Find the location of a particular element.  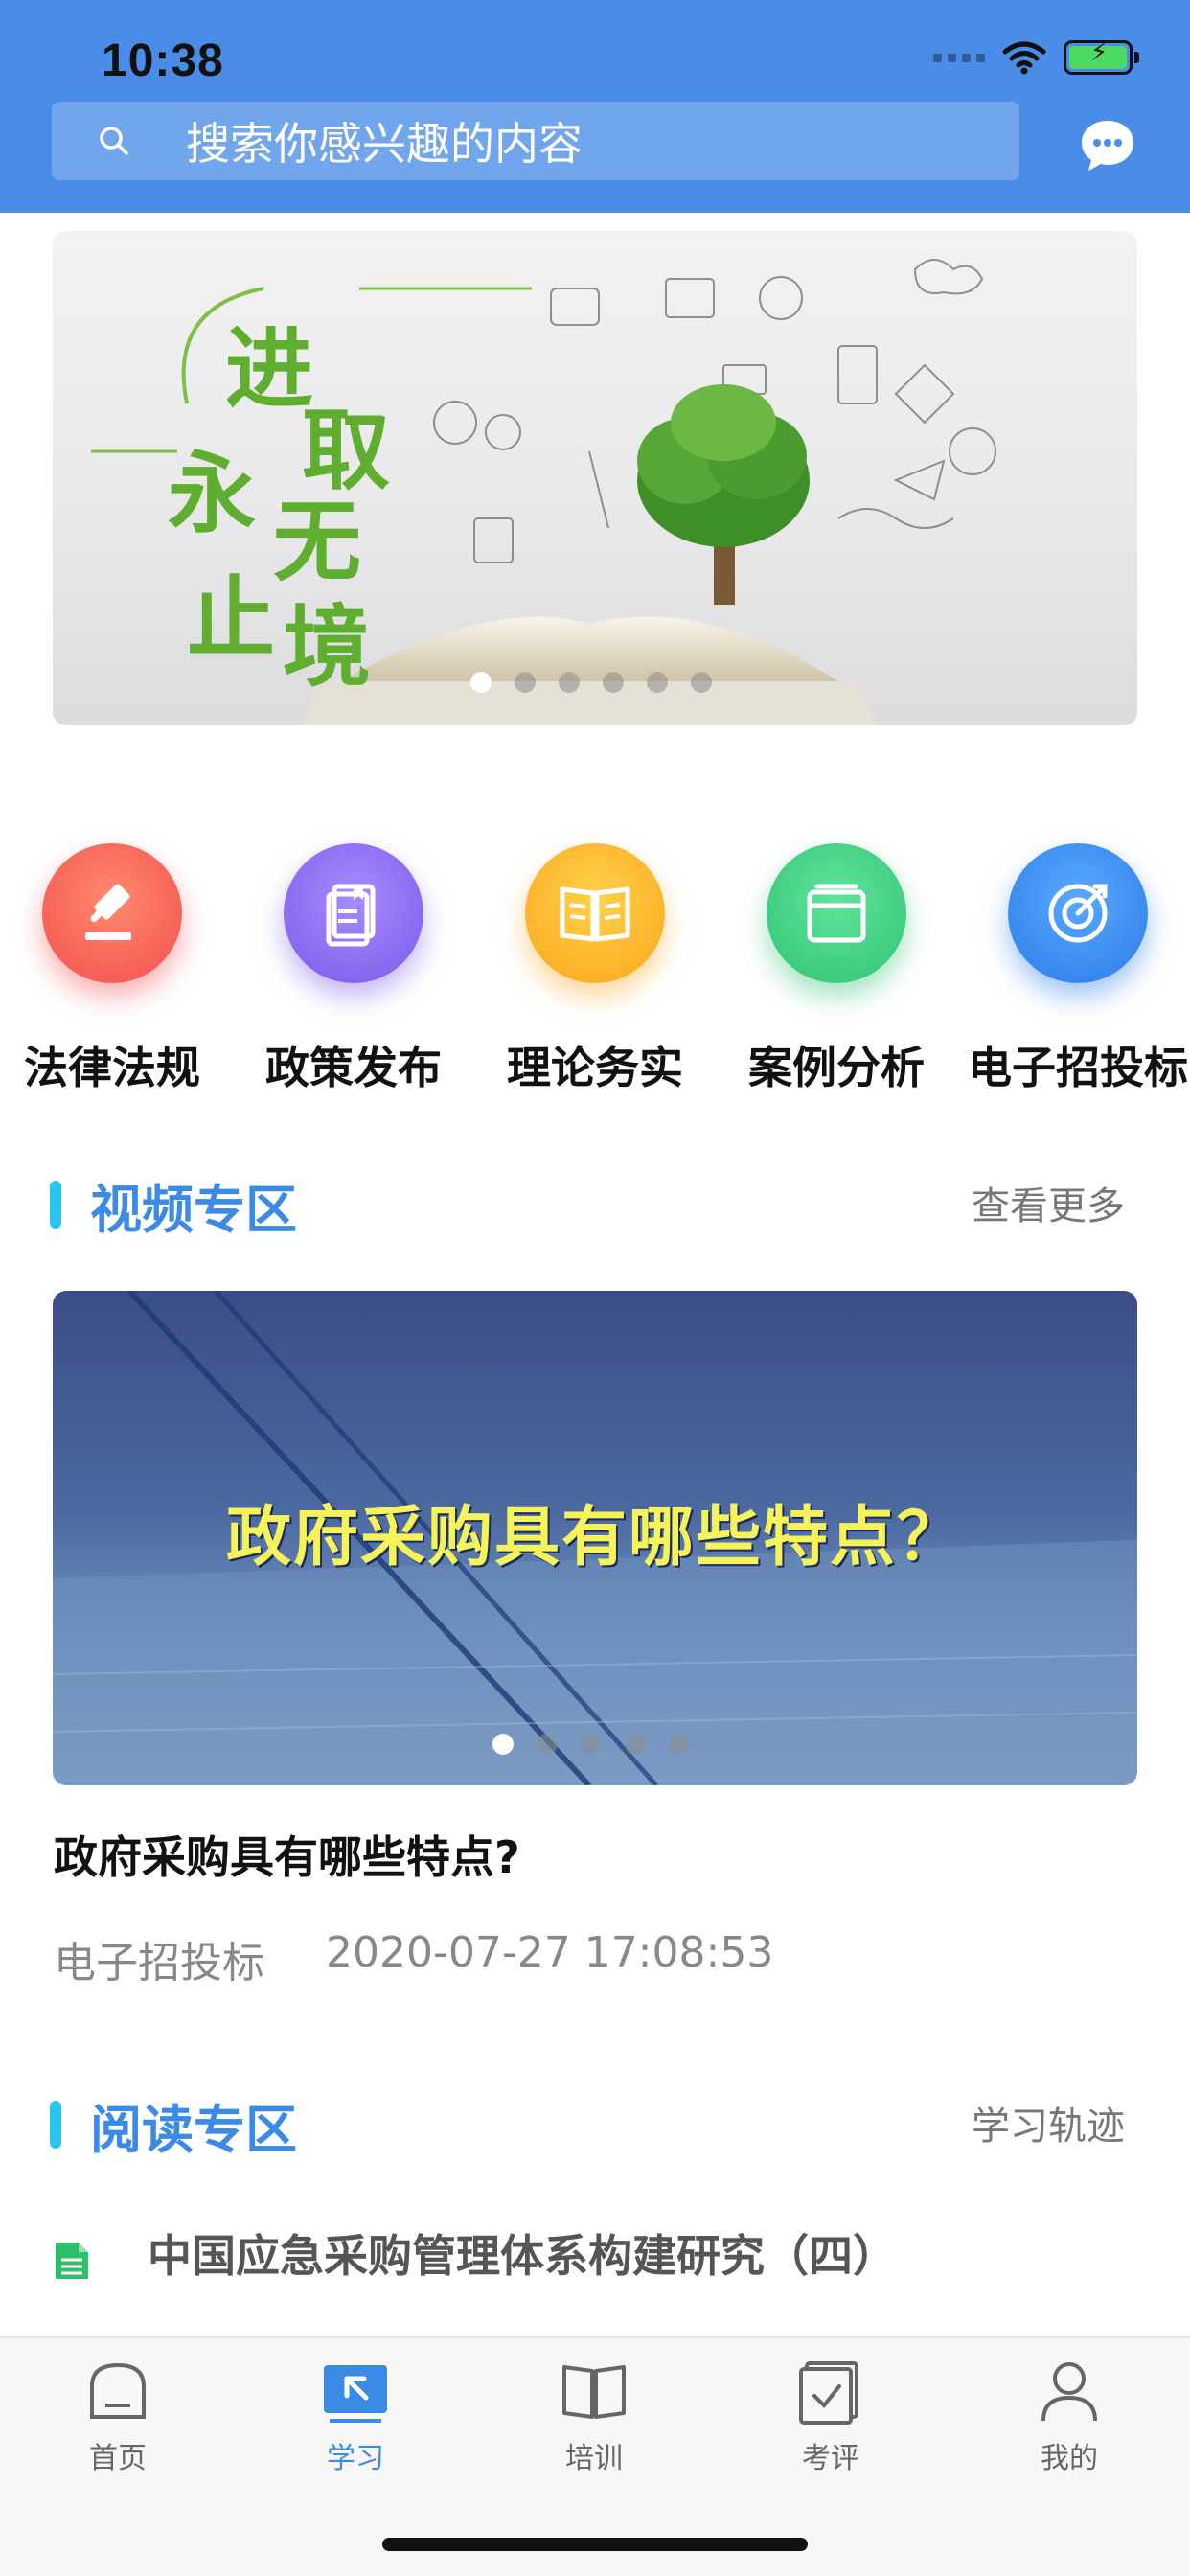

message-icon is located at coordinates (1107, 146).